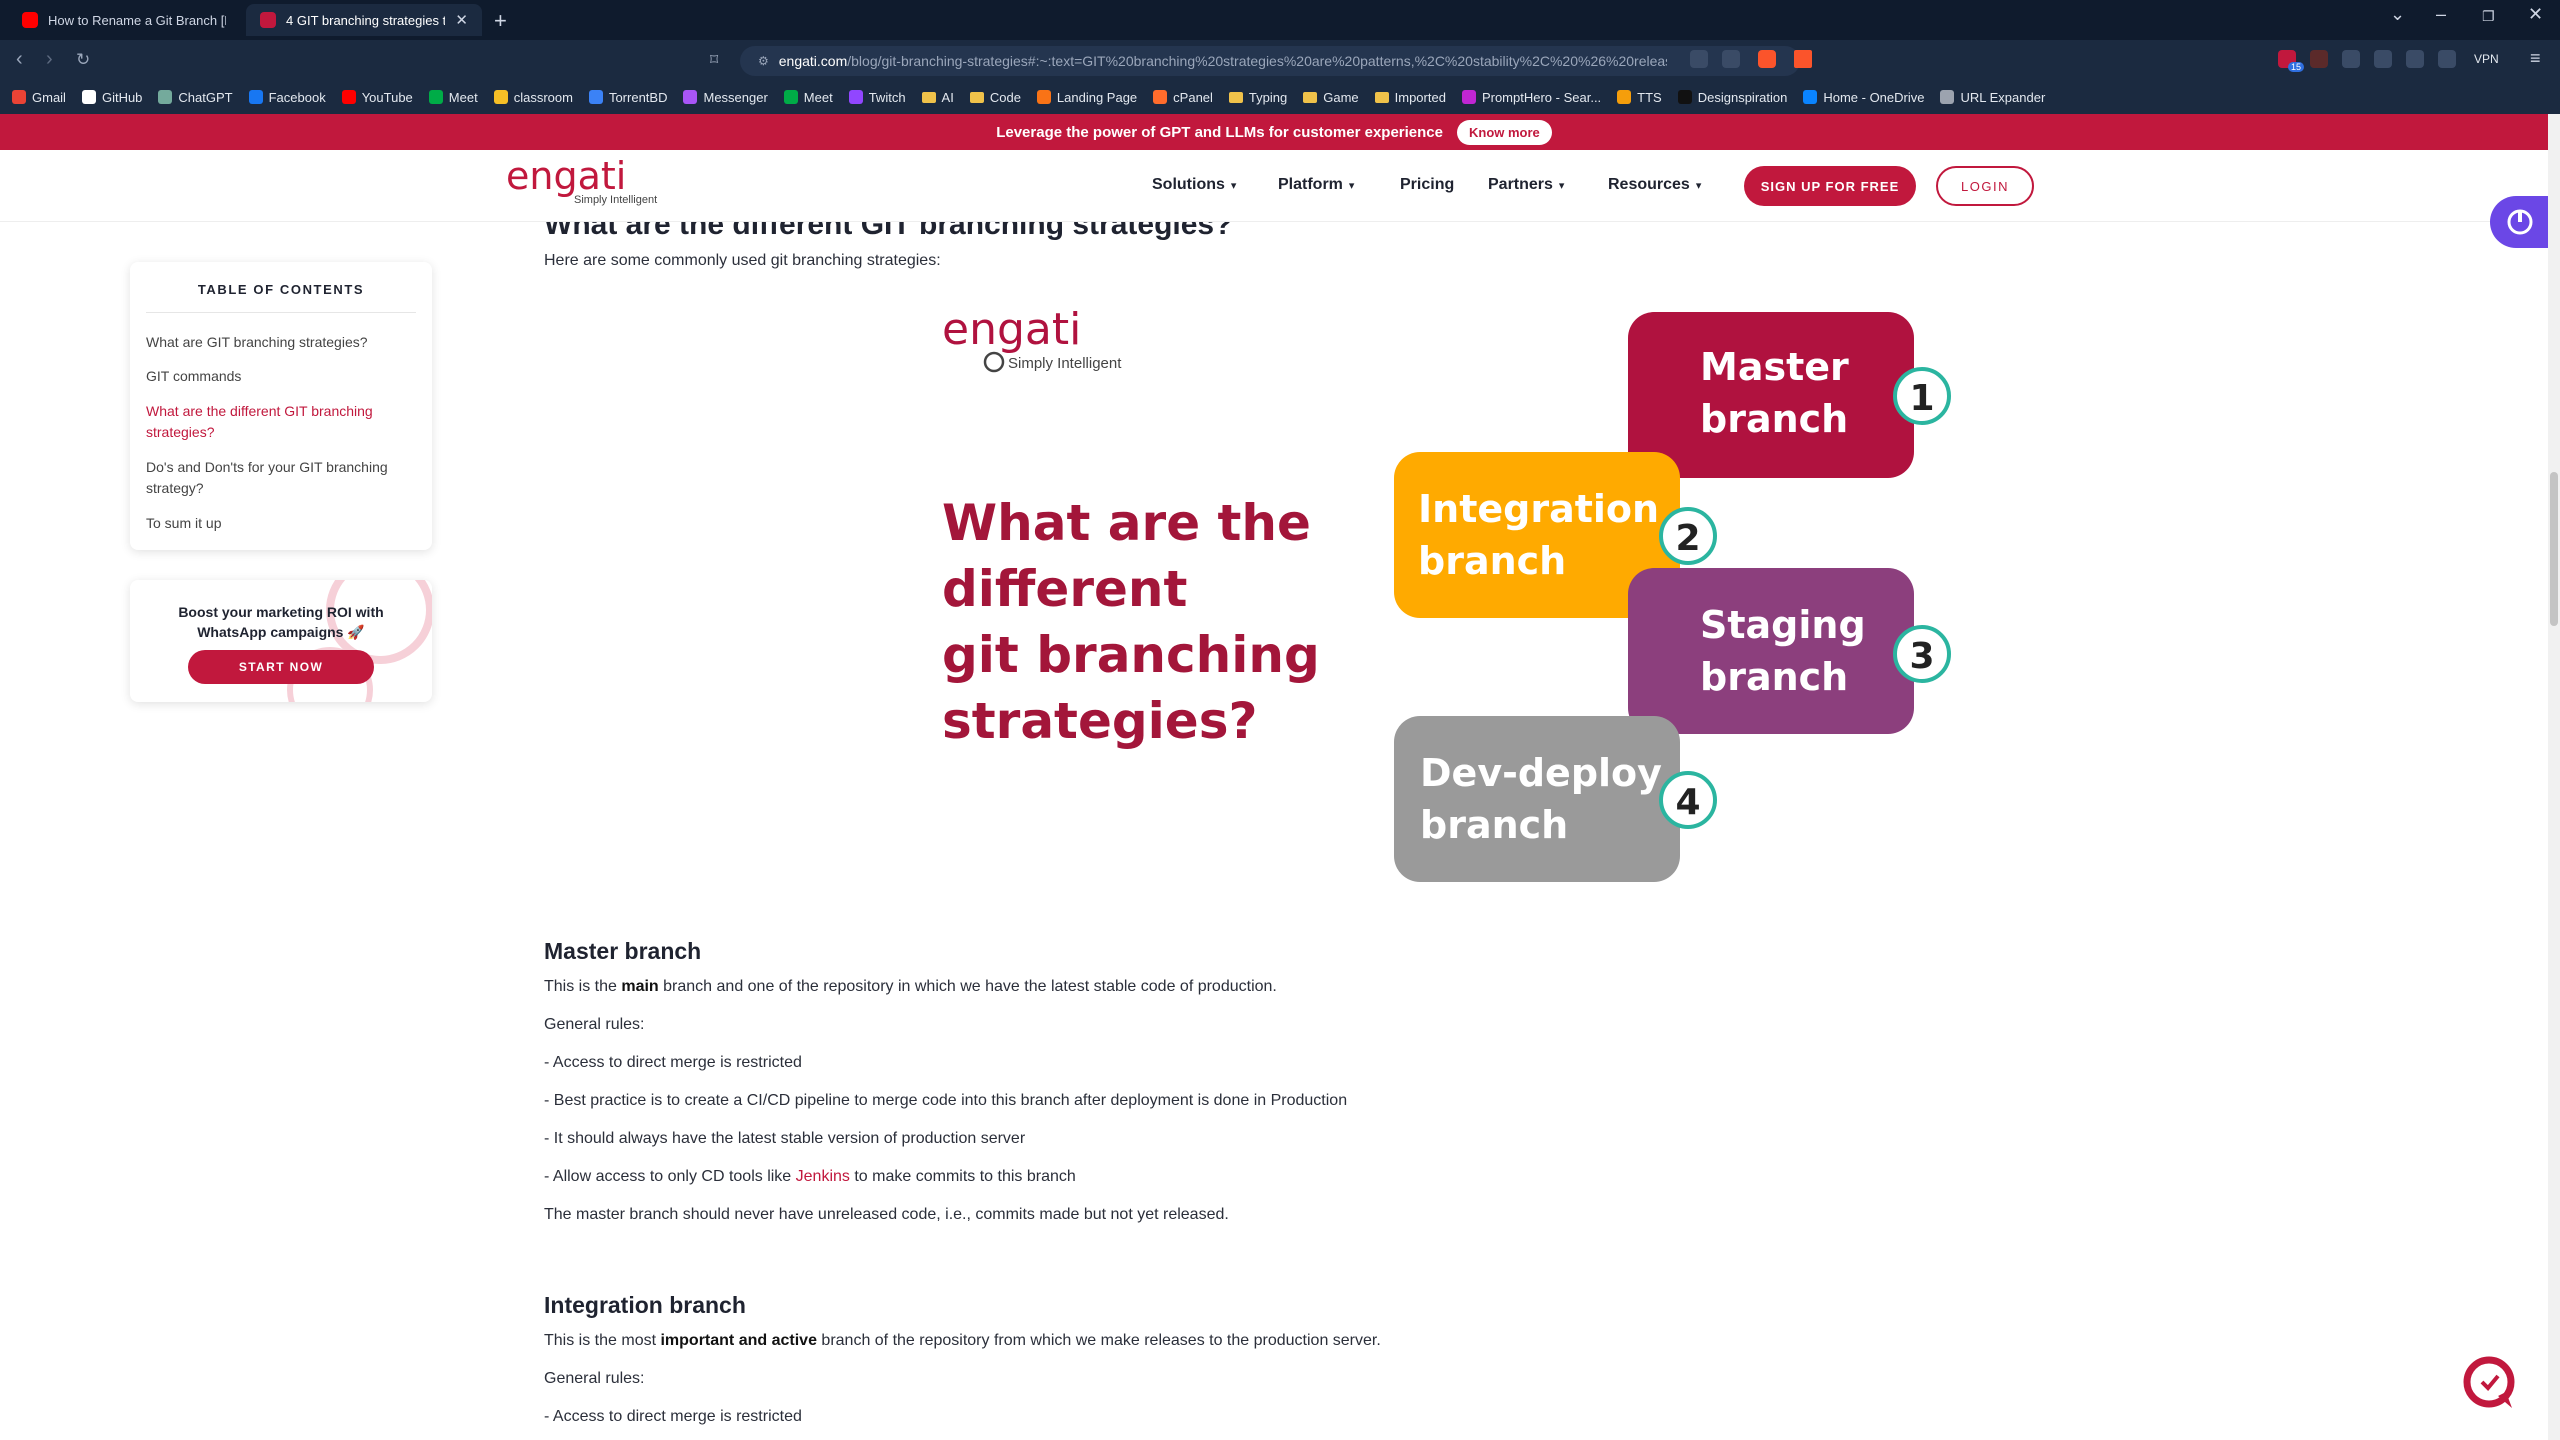 The width and height of the screenshot is (2560, 1440). What do you see at coordinates (463, 97) in the screenshot?
I see `bookmark-label: Meet` at bounding box center [463, 97].